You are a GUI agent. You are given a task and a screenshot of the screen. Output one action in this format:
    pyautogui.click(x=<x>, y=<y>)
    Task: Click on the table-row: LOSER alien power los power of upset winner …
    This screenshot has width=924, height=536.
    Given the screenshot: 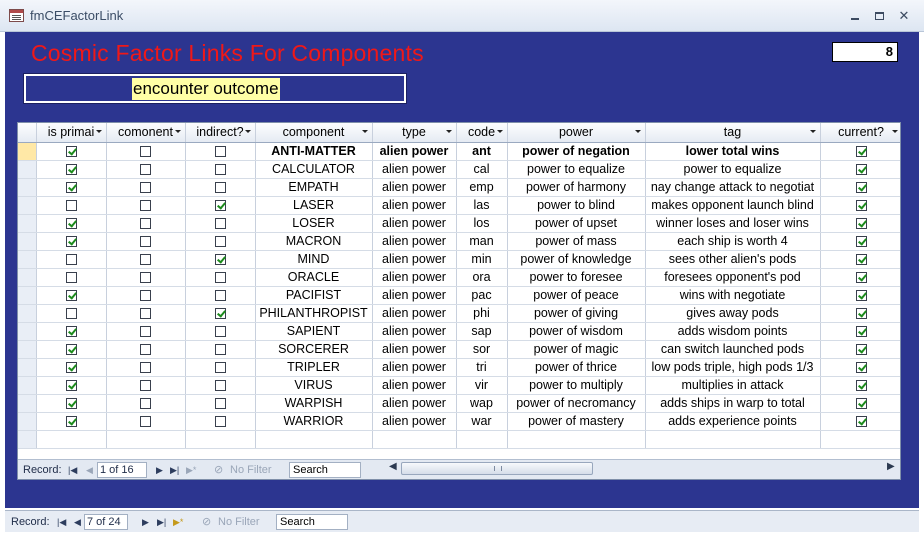 What is the action you would take?
    pyautogui.click(x=459, y=223)
    